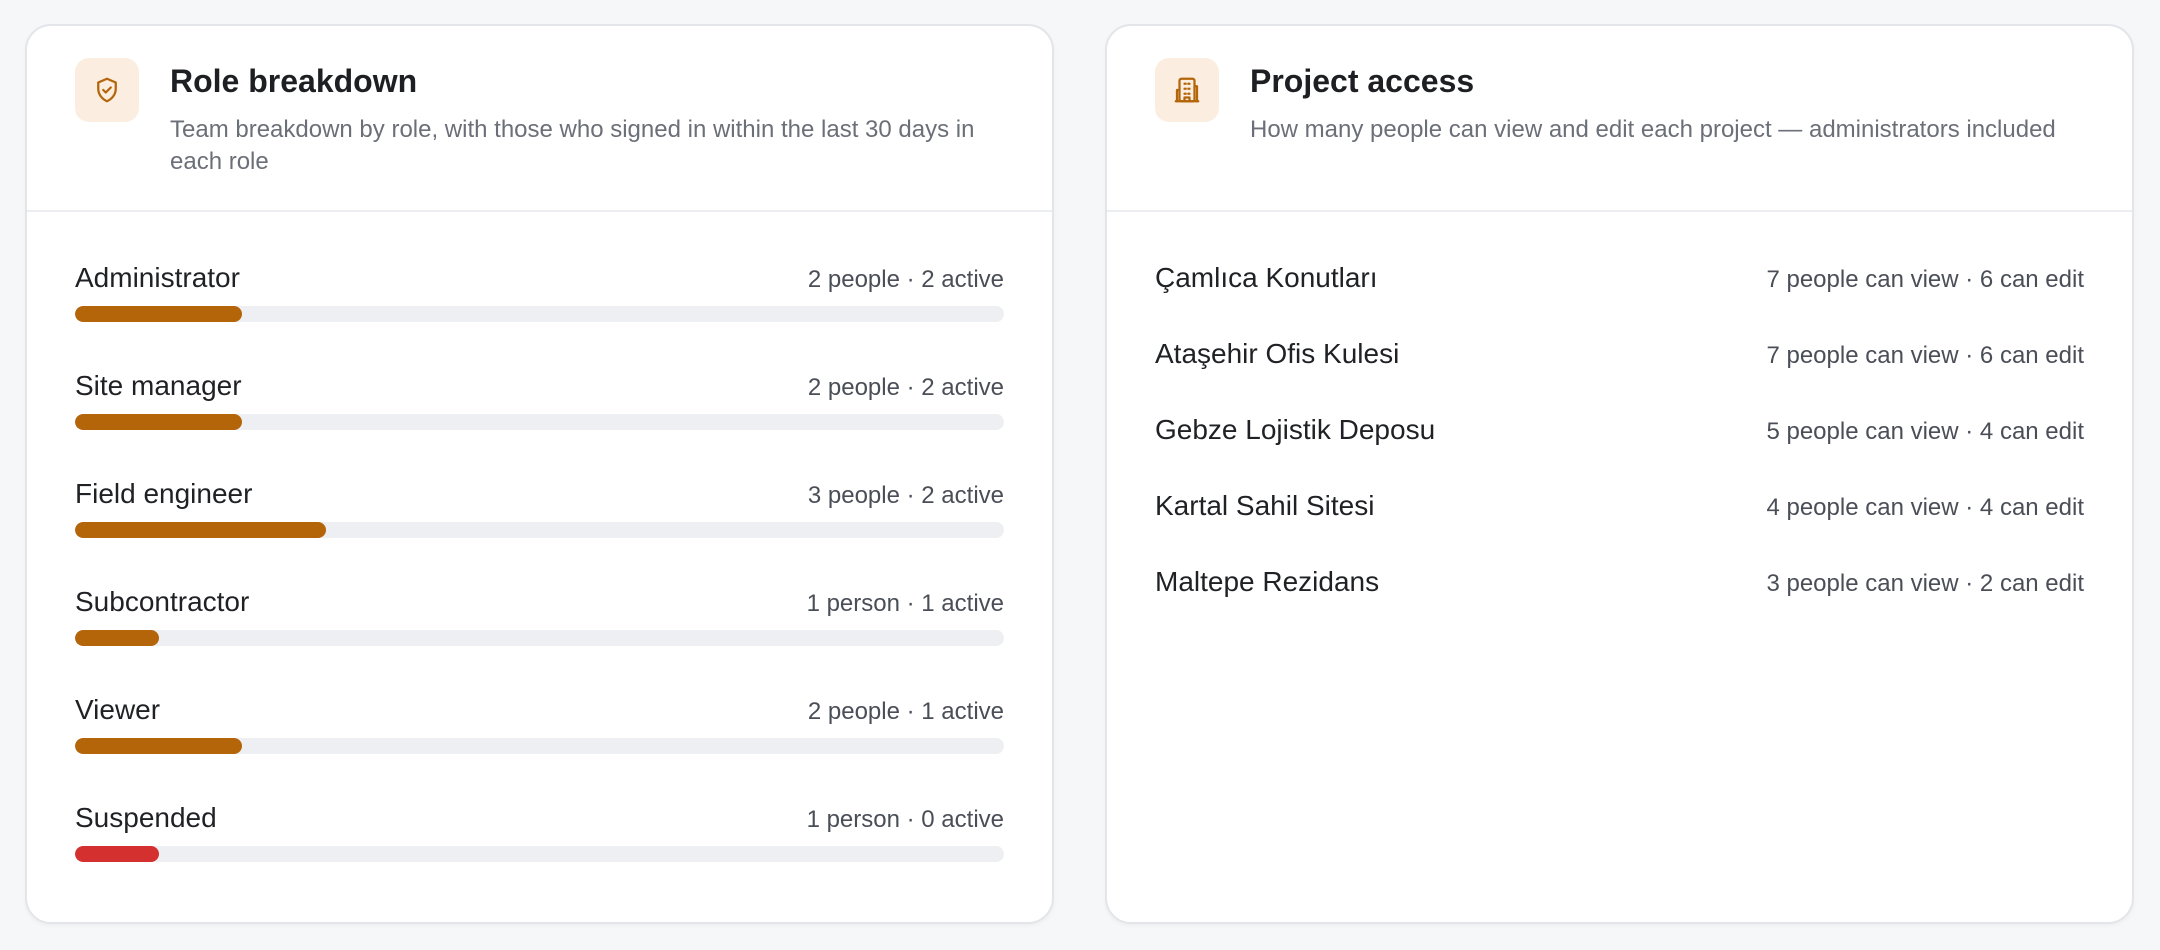  I want to click on project-name: Ataşehir Ofis Kulesi, so click(1277, 353).